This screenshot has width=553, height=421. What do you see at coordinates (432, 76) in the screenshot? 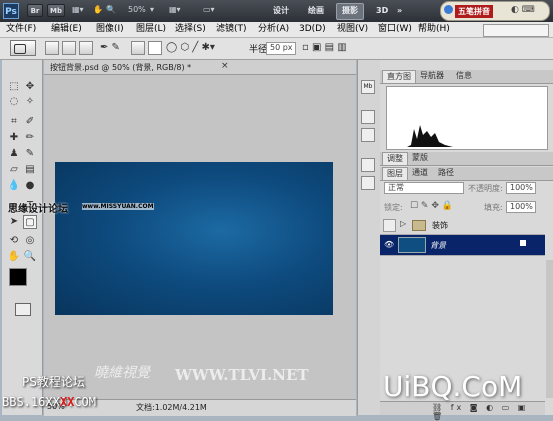
I see `tab-navigator: 导航器` at bounding box center [432, 76].